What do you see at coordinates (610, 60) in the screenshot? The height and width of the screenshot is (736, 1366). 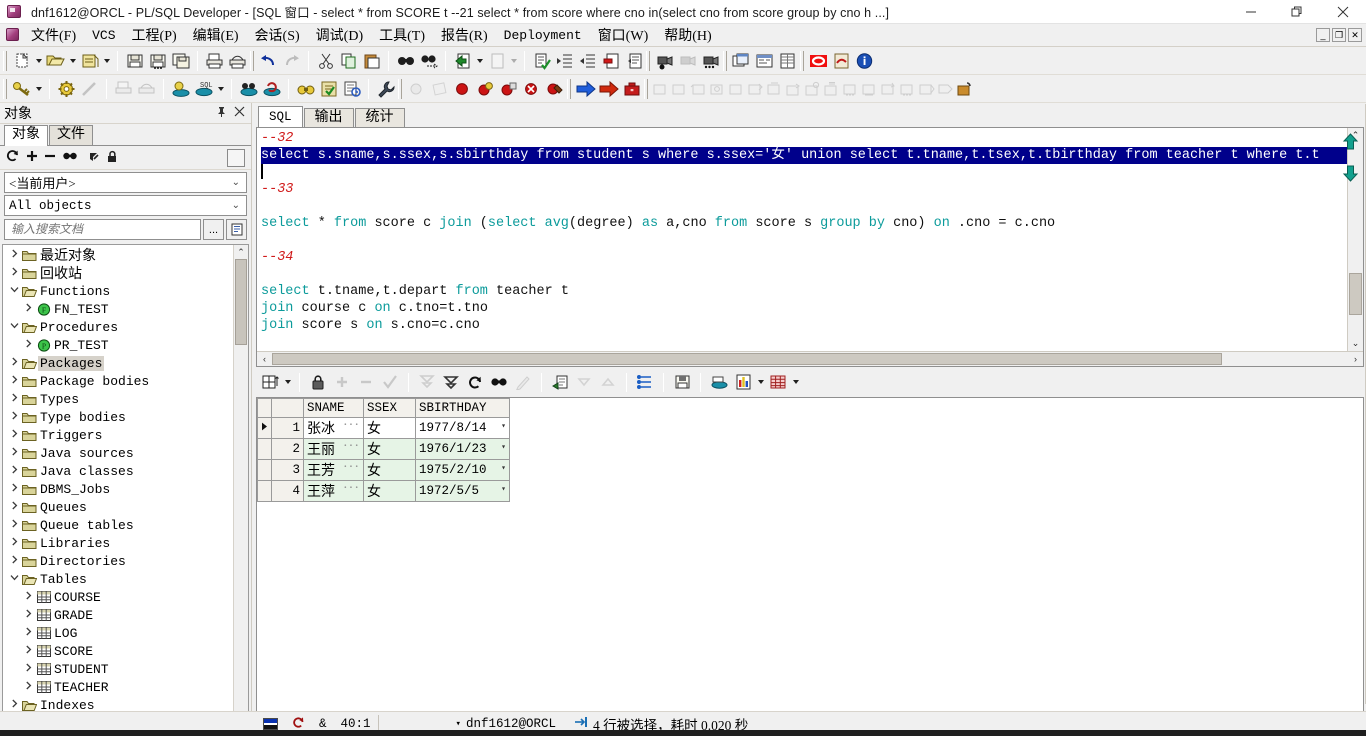 I see `comment-icon` at bounding box center [610, 60].